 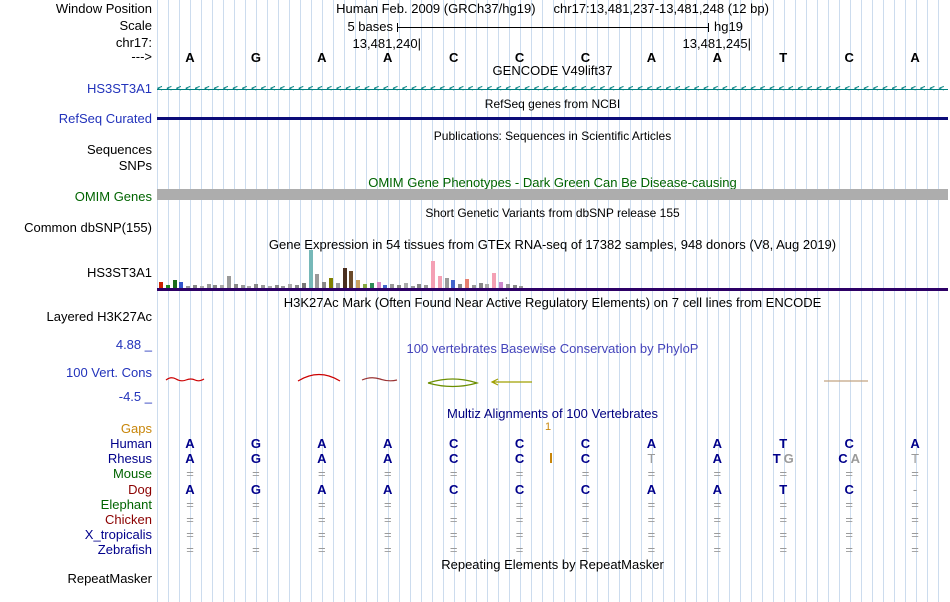 What do you see at coordinates (849, 57) in the screenshot?
I see `base-letter: C` at bounding box center [849, 57].